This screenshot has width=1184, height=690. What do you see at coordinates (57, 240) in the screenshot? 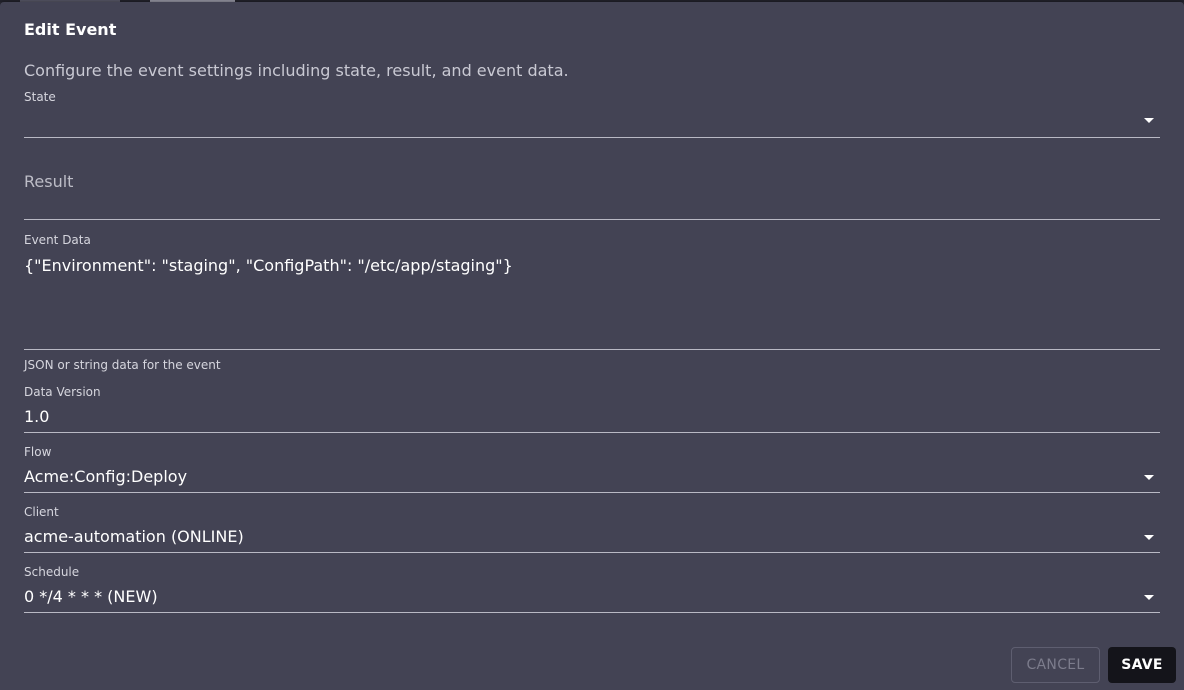
I see `event-data-label: Event Data` at bounding box center [57, 240].